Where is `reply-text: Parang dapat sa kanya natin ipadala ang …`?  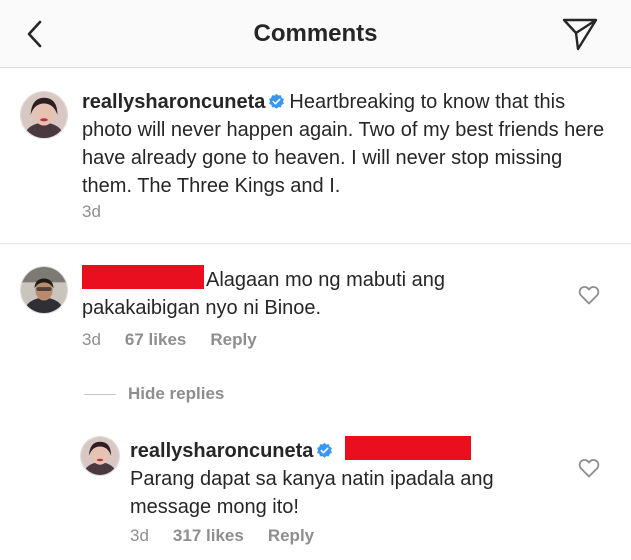 reply-text: Parang dapat sa kanya natin ipadala ang … is located at coordinates (312, 493).